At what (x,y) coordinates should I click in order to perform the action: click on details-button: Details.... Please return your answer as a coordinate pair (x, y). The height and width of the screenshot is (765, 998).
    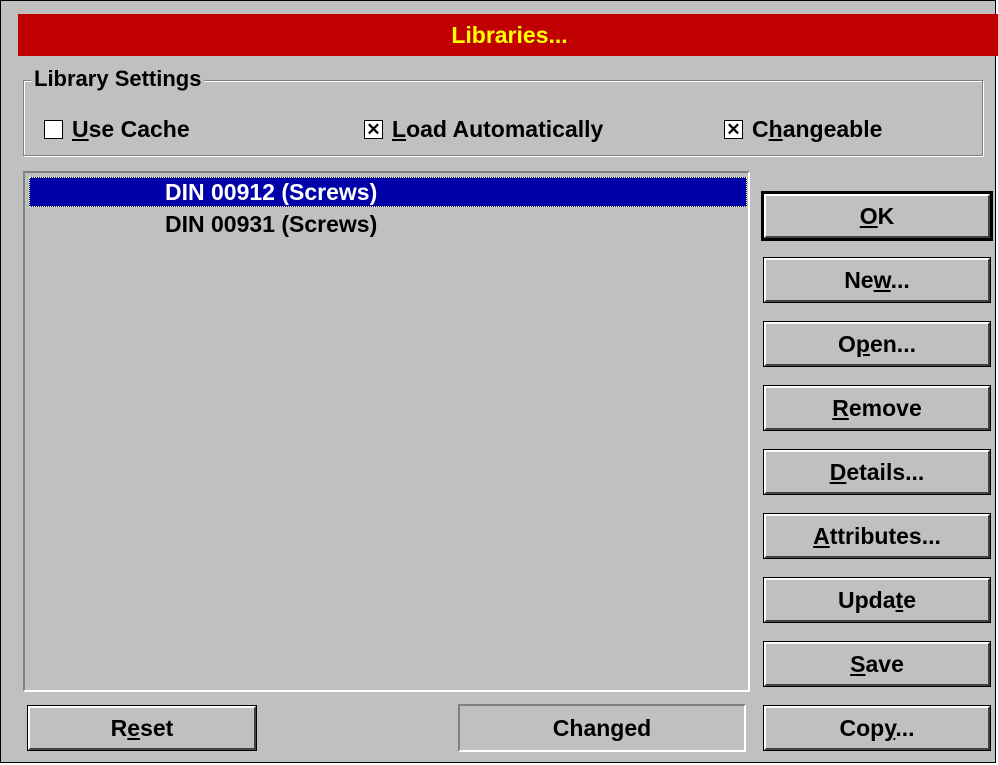
    Looking at the image, I should click on (877, 472).